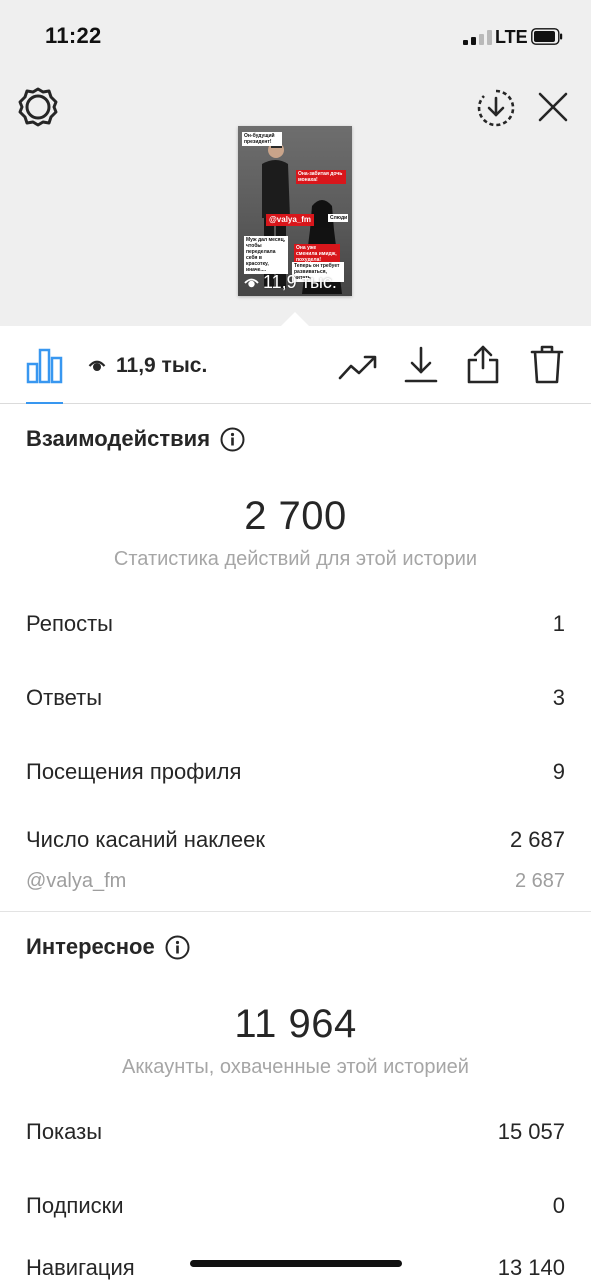 The height and width of the screenshot is (1280, 591). I want to click on interactions-caption: Статистика действий для этой истории, so click(295, 559).